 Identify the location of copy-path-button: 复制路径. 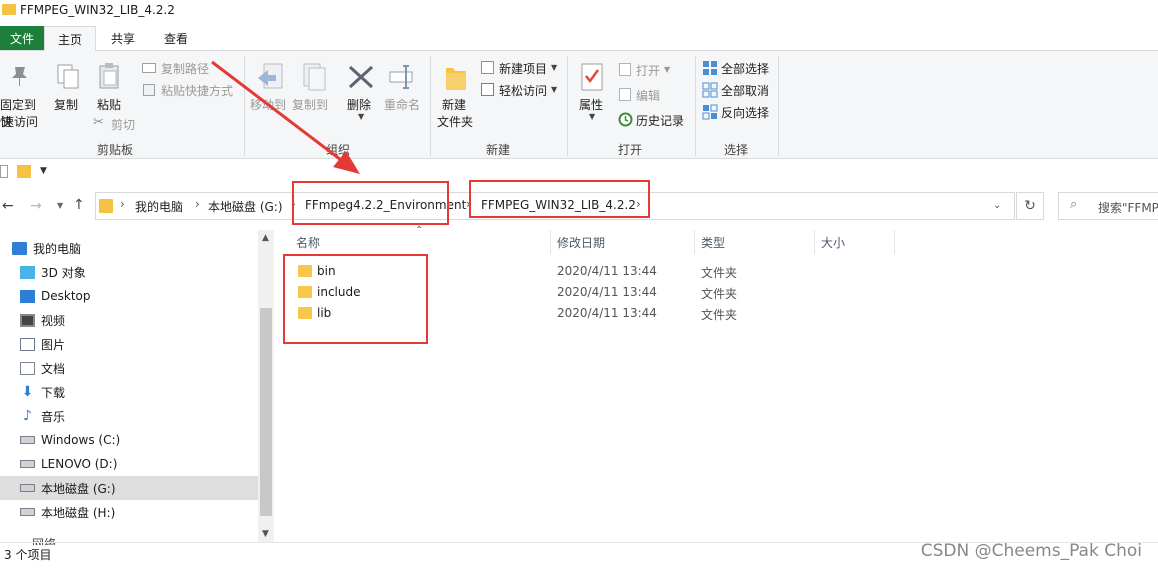
(177, 68).